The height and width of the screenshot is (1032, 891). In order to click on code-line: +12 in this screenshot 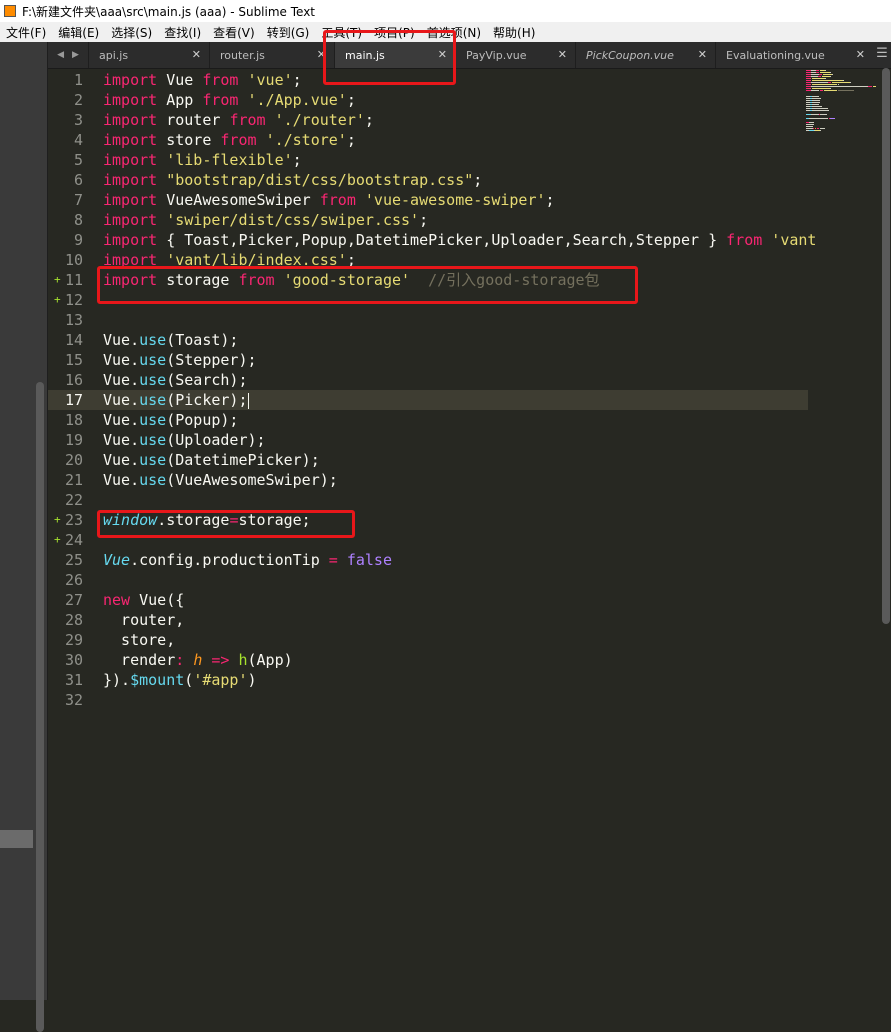, I will do `click(428, 300)`.